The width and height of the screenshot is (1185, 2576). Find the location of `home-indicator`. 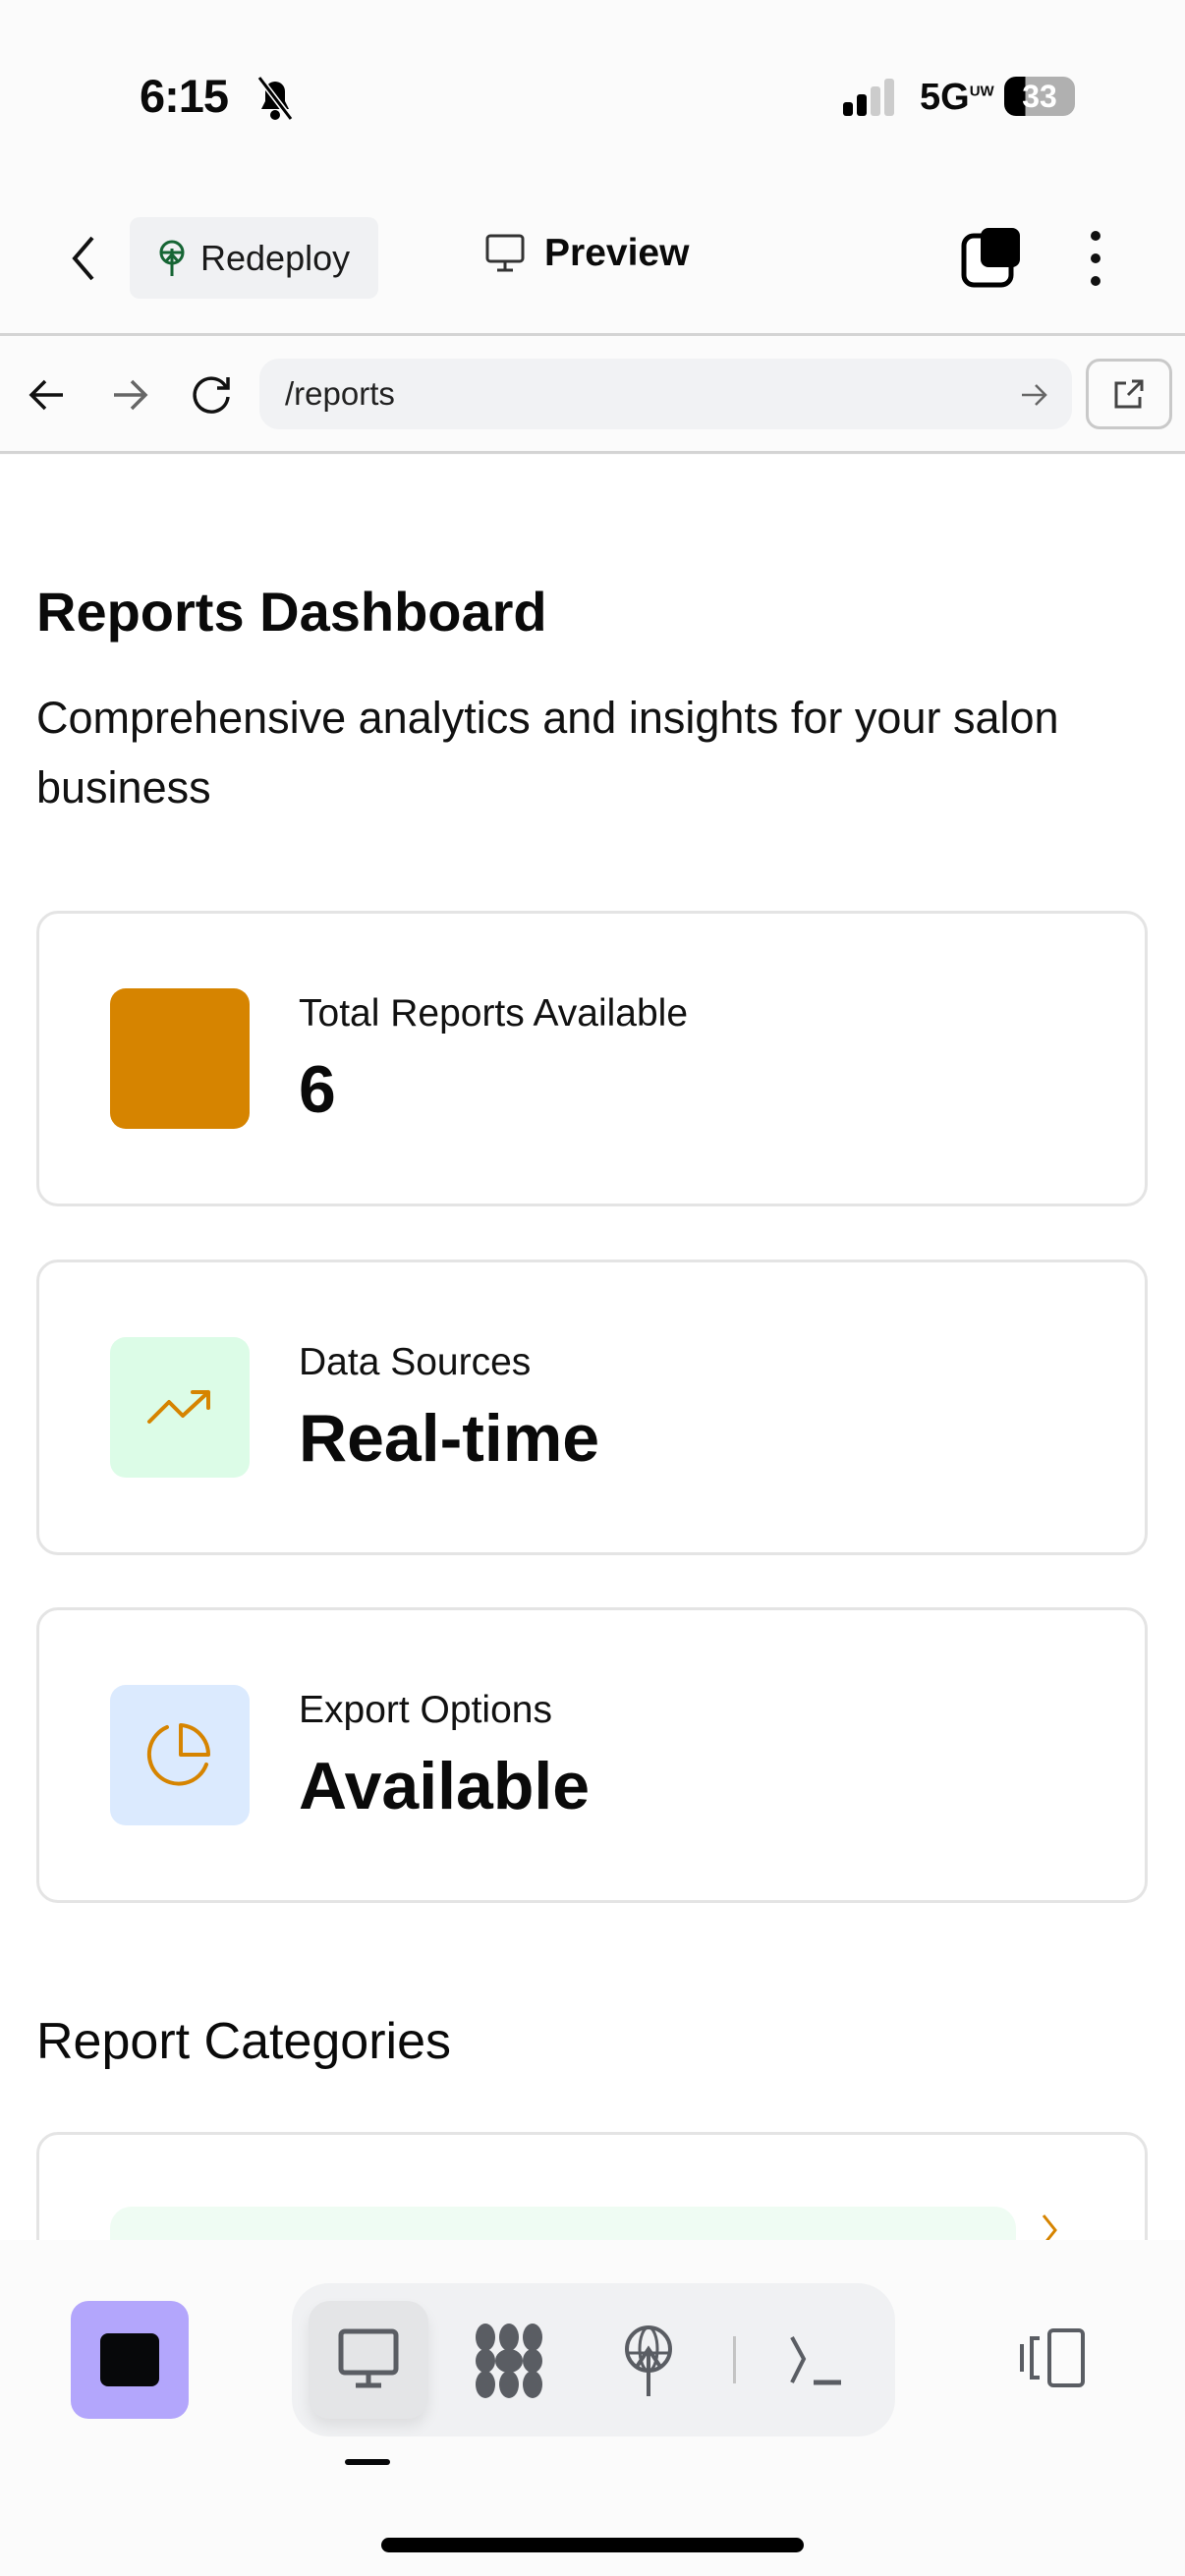

home-indicator is located at coordinates (592, 2545).